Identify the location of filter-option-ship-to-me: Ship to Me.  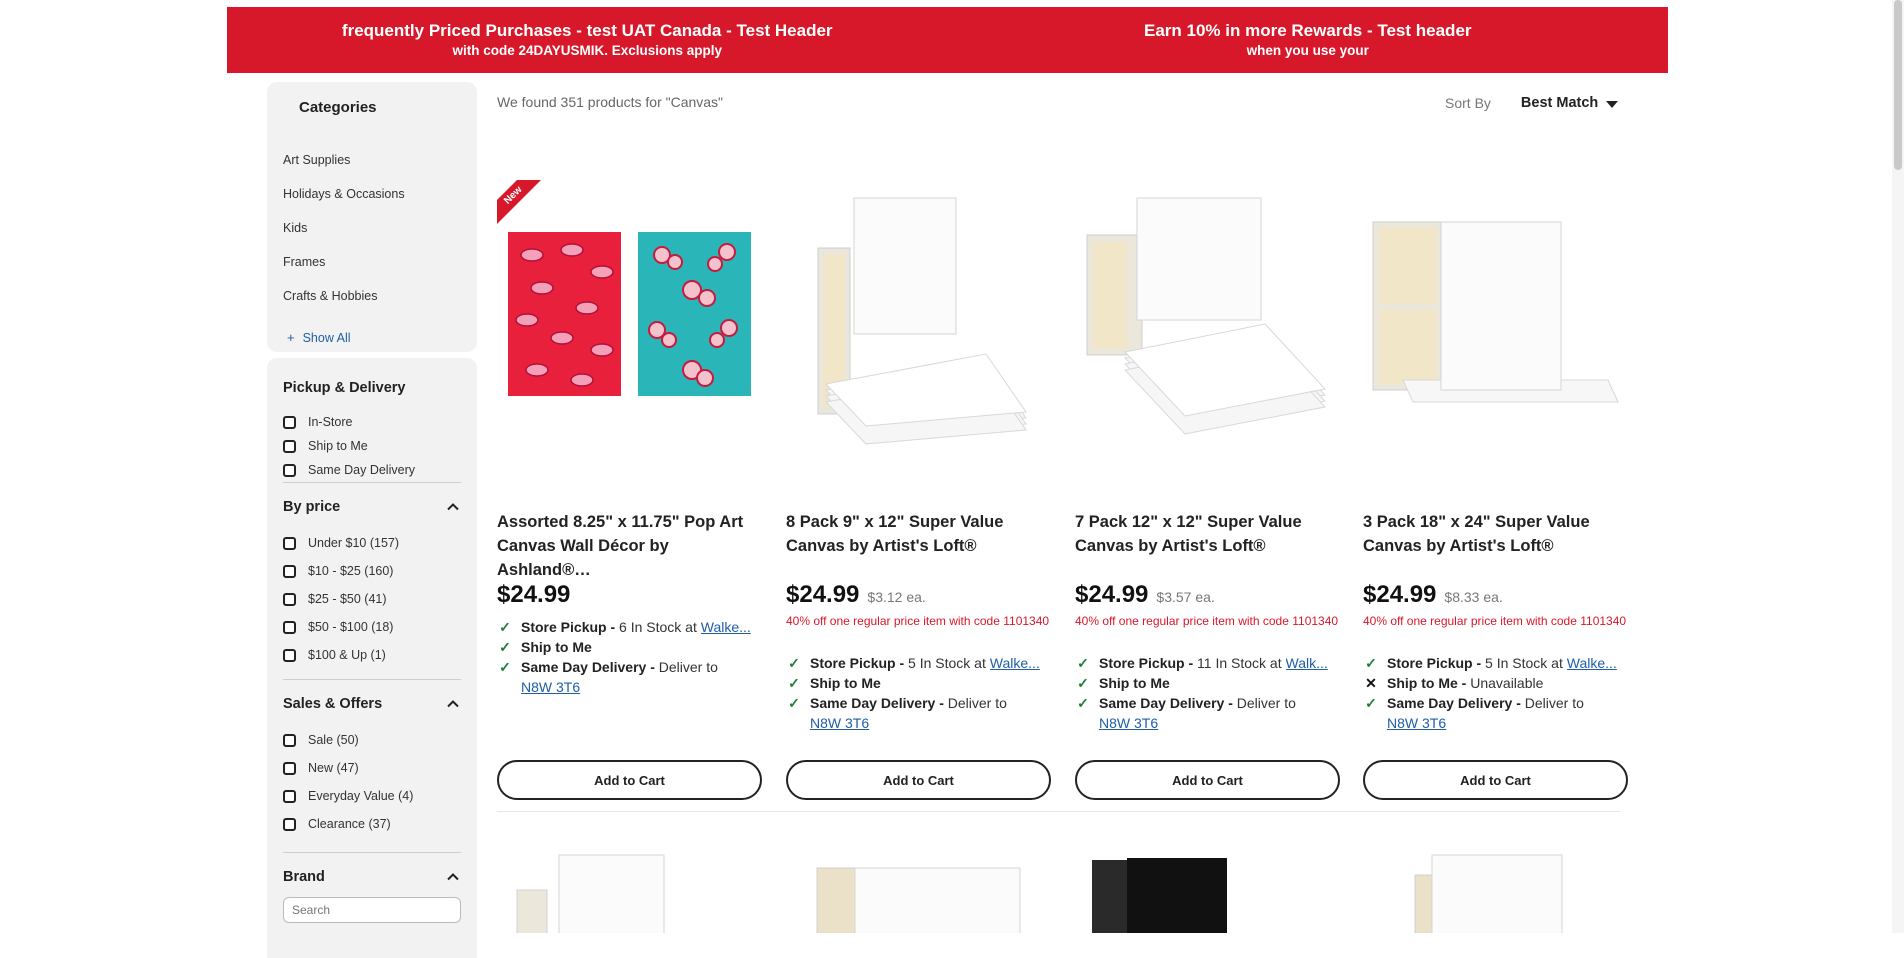
(372, 446).